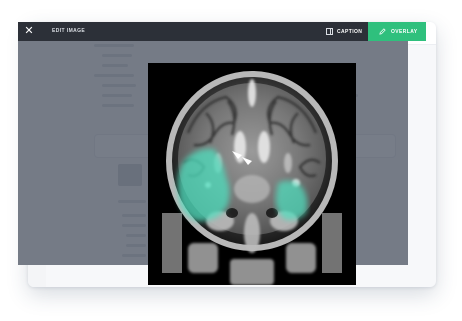 The height and width of the screenshot is (321, 462). What do you see at coordinates (404, 31) in the screenshot?
I see `overlay-label: OVERLAY` at bounding box center [404, 31].